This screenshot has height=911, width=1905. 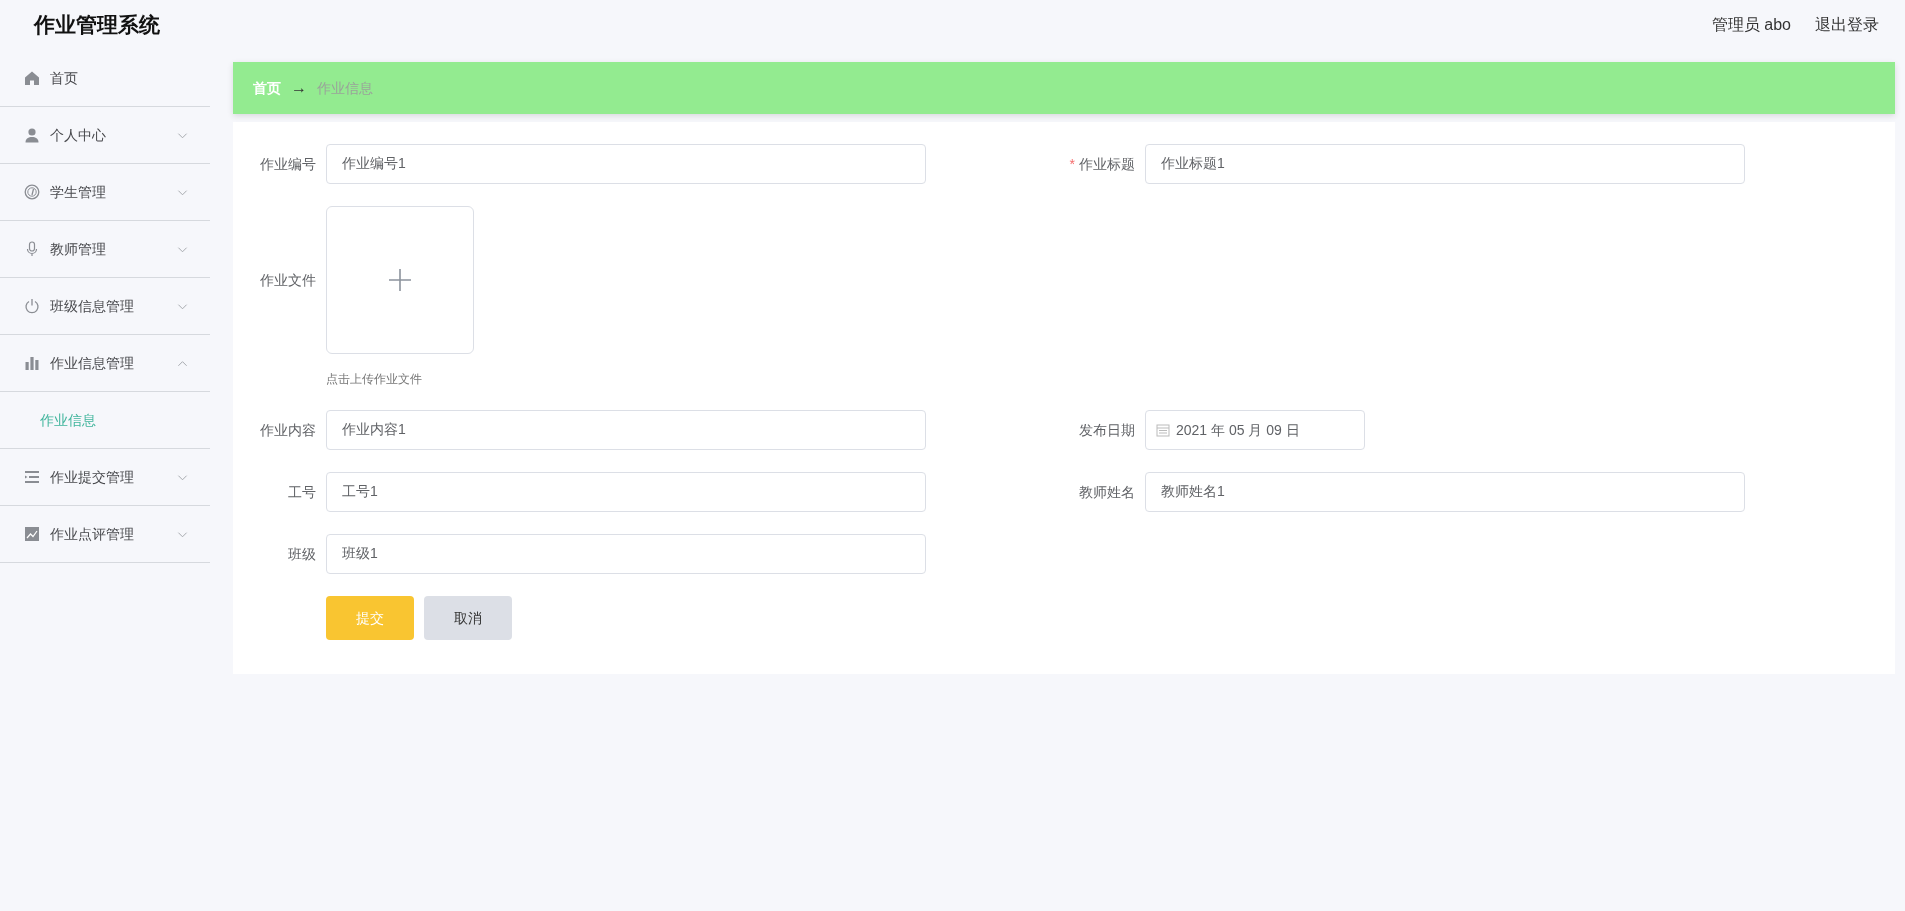 I want to click on app-title: 作业管理系统, so click(x=97, y=25).